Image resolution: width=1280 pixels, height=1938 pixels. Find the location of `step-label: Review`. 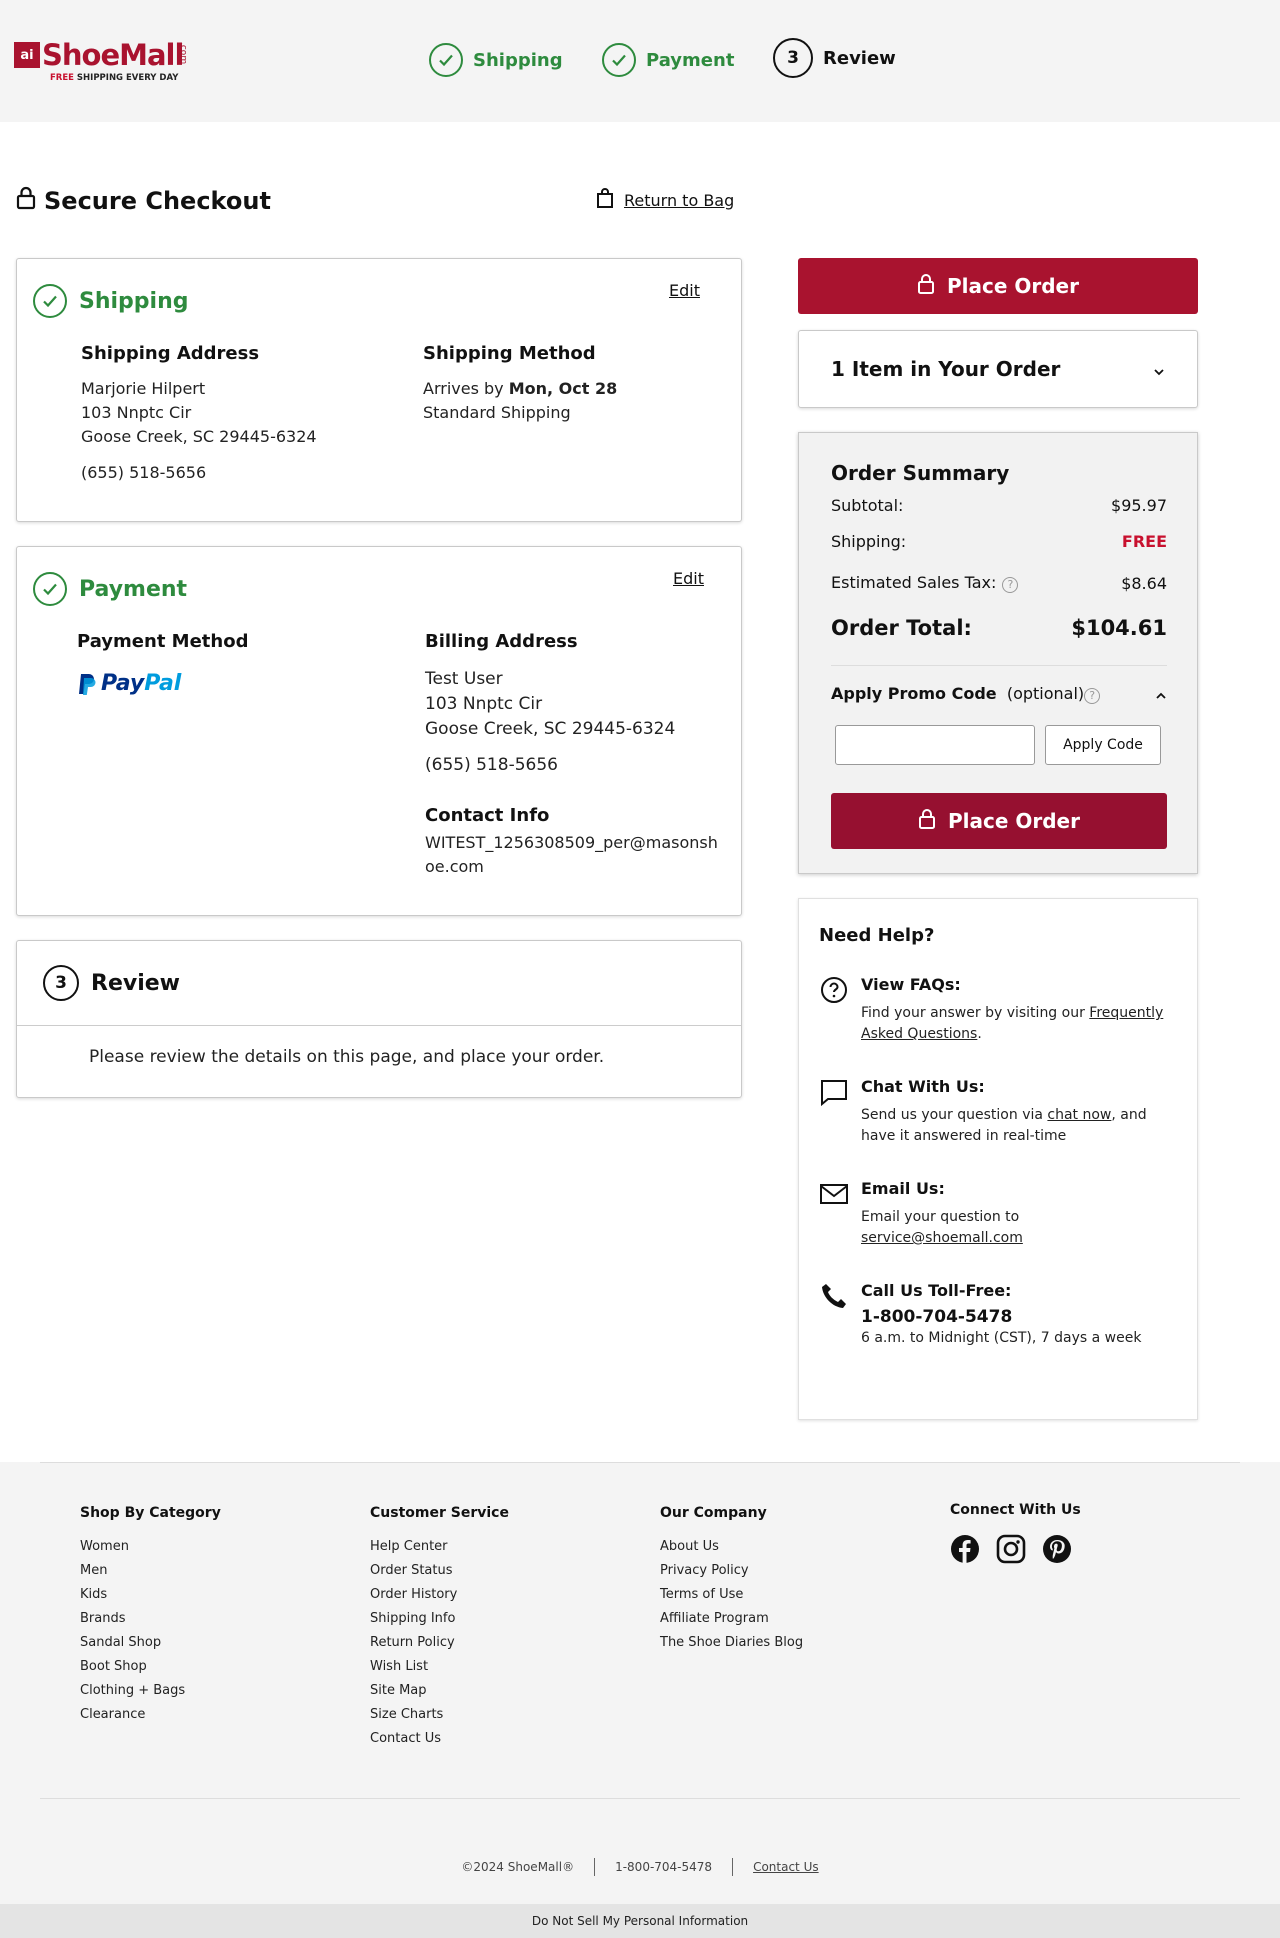

step-label: Review is located at coordinates (859, 58).